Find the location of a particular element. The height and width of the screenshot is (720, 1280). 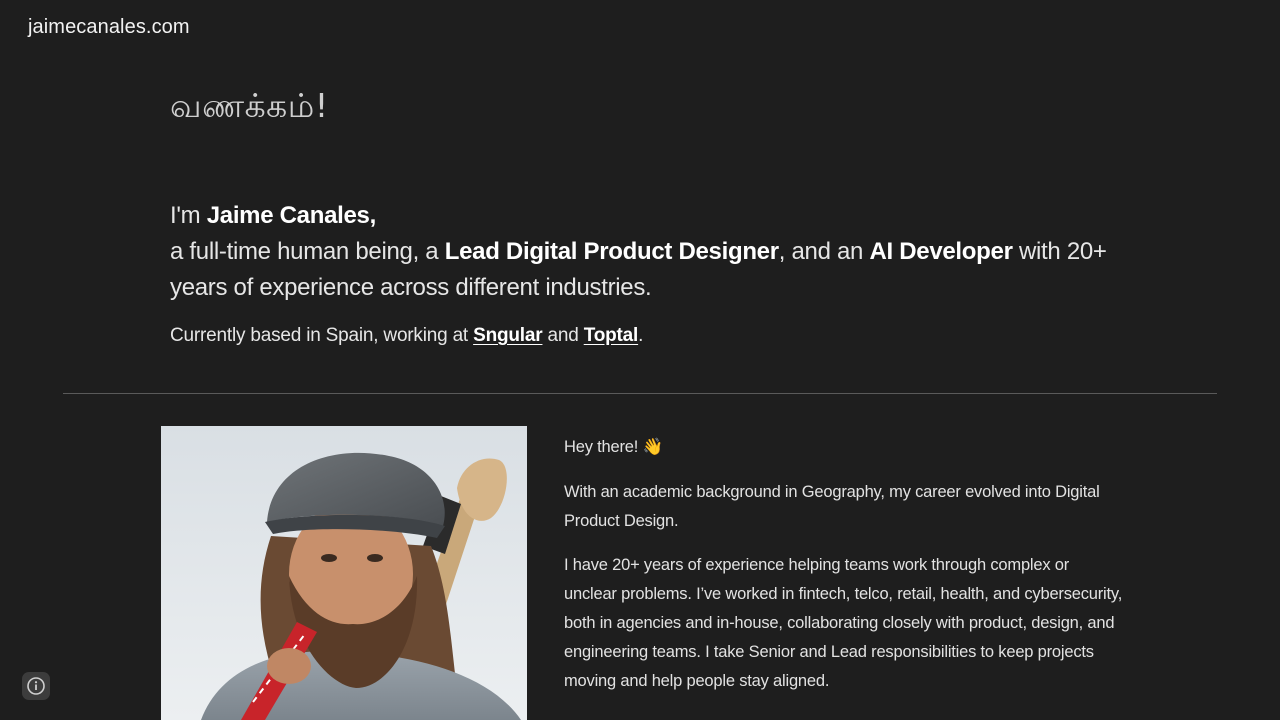

location-prefix: Currently based in Spain, working at is located at coordinates (322, 335).